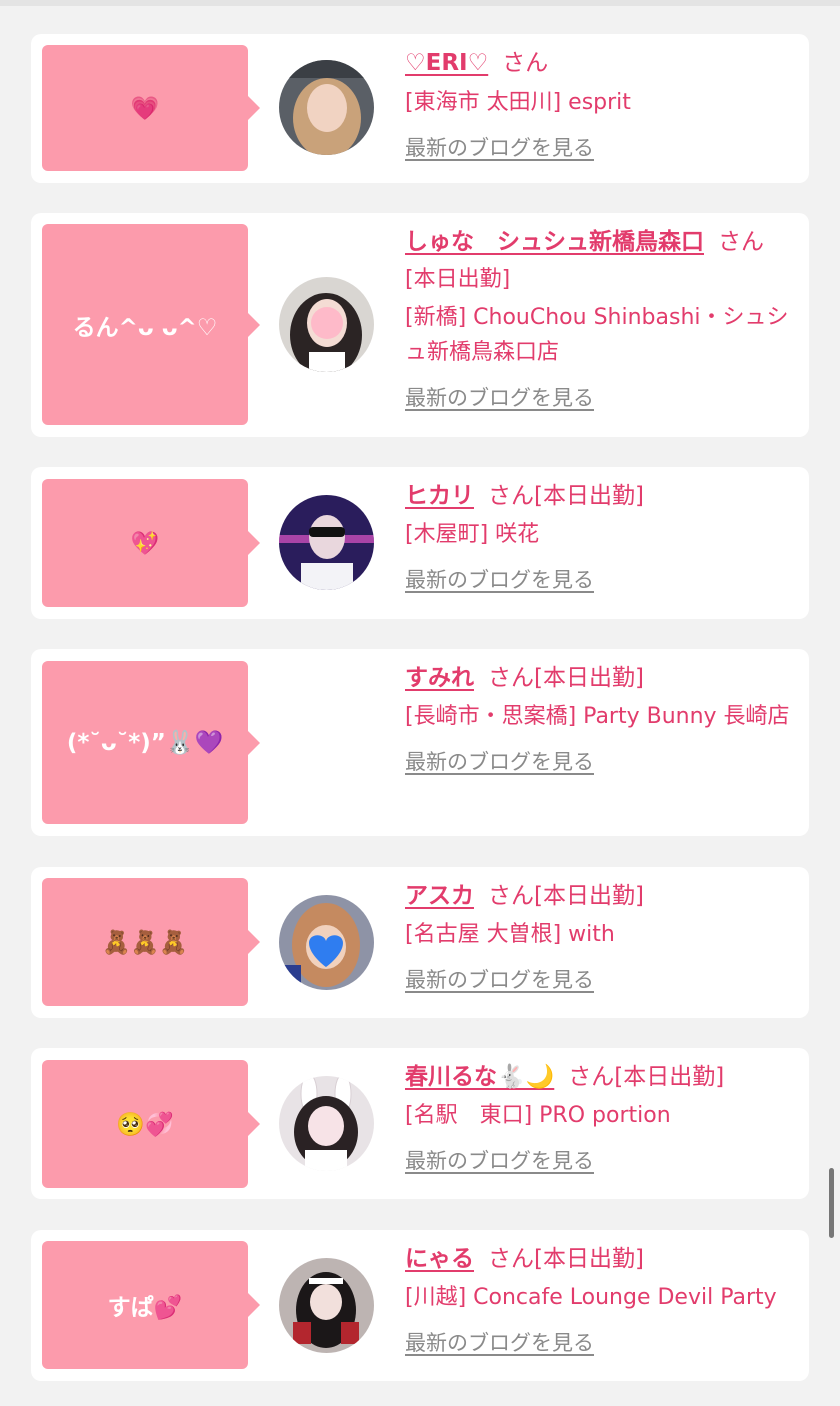 Image resolution: width=840 pixels, height=1406 pixels. Describe the element at coordinates (439, 496) in the screenshot. I see `girl-name-link: ヒカリ` at that location.